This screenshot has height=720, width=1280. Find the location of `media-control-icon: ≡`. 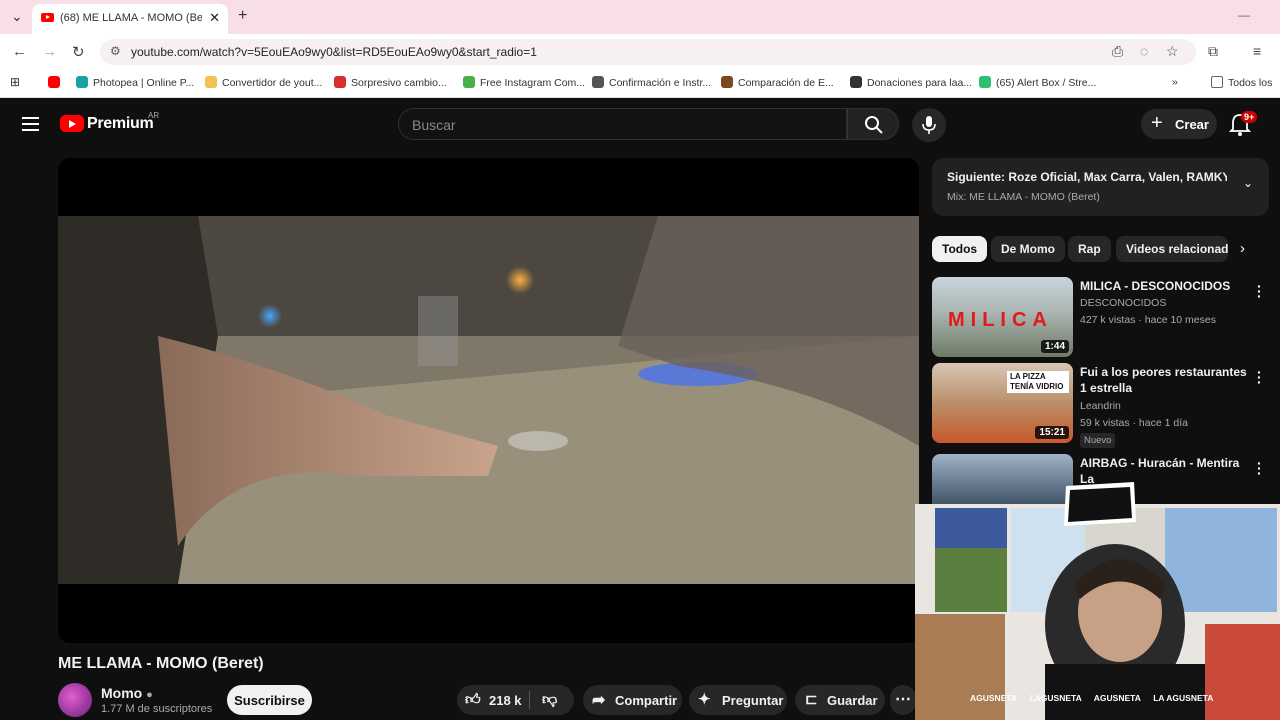

media-control-icon: ≡ is located at coordinates (1257, 51).